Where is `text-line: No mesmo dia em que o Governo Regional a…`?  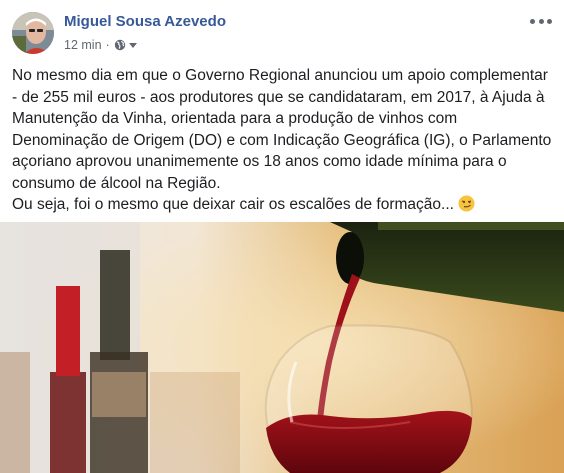 text-line: No mesmo dia em que o Governo Regional a… is located at coordinates (280, 75).